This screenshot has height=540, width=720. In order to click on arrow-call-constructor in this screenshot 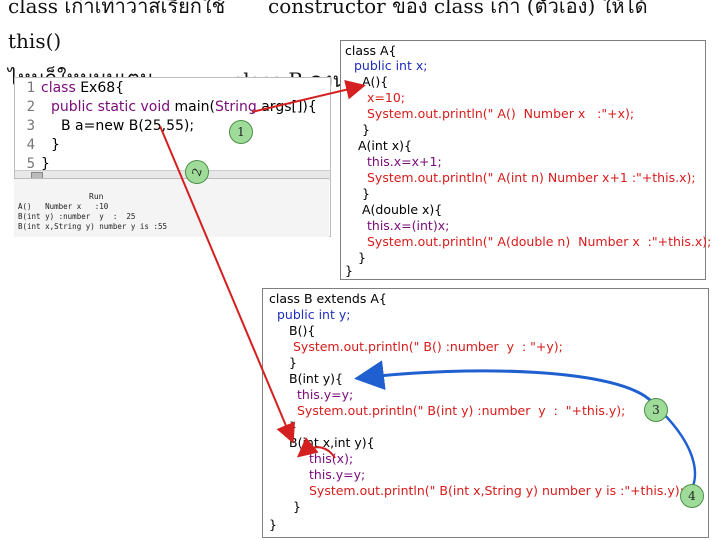, I will do `click(227, 284)`.